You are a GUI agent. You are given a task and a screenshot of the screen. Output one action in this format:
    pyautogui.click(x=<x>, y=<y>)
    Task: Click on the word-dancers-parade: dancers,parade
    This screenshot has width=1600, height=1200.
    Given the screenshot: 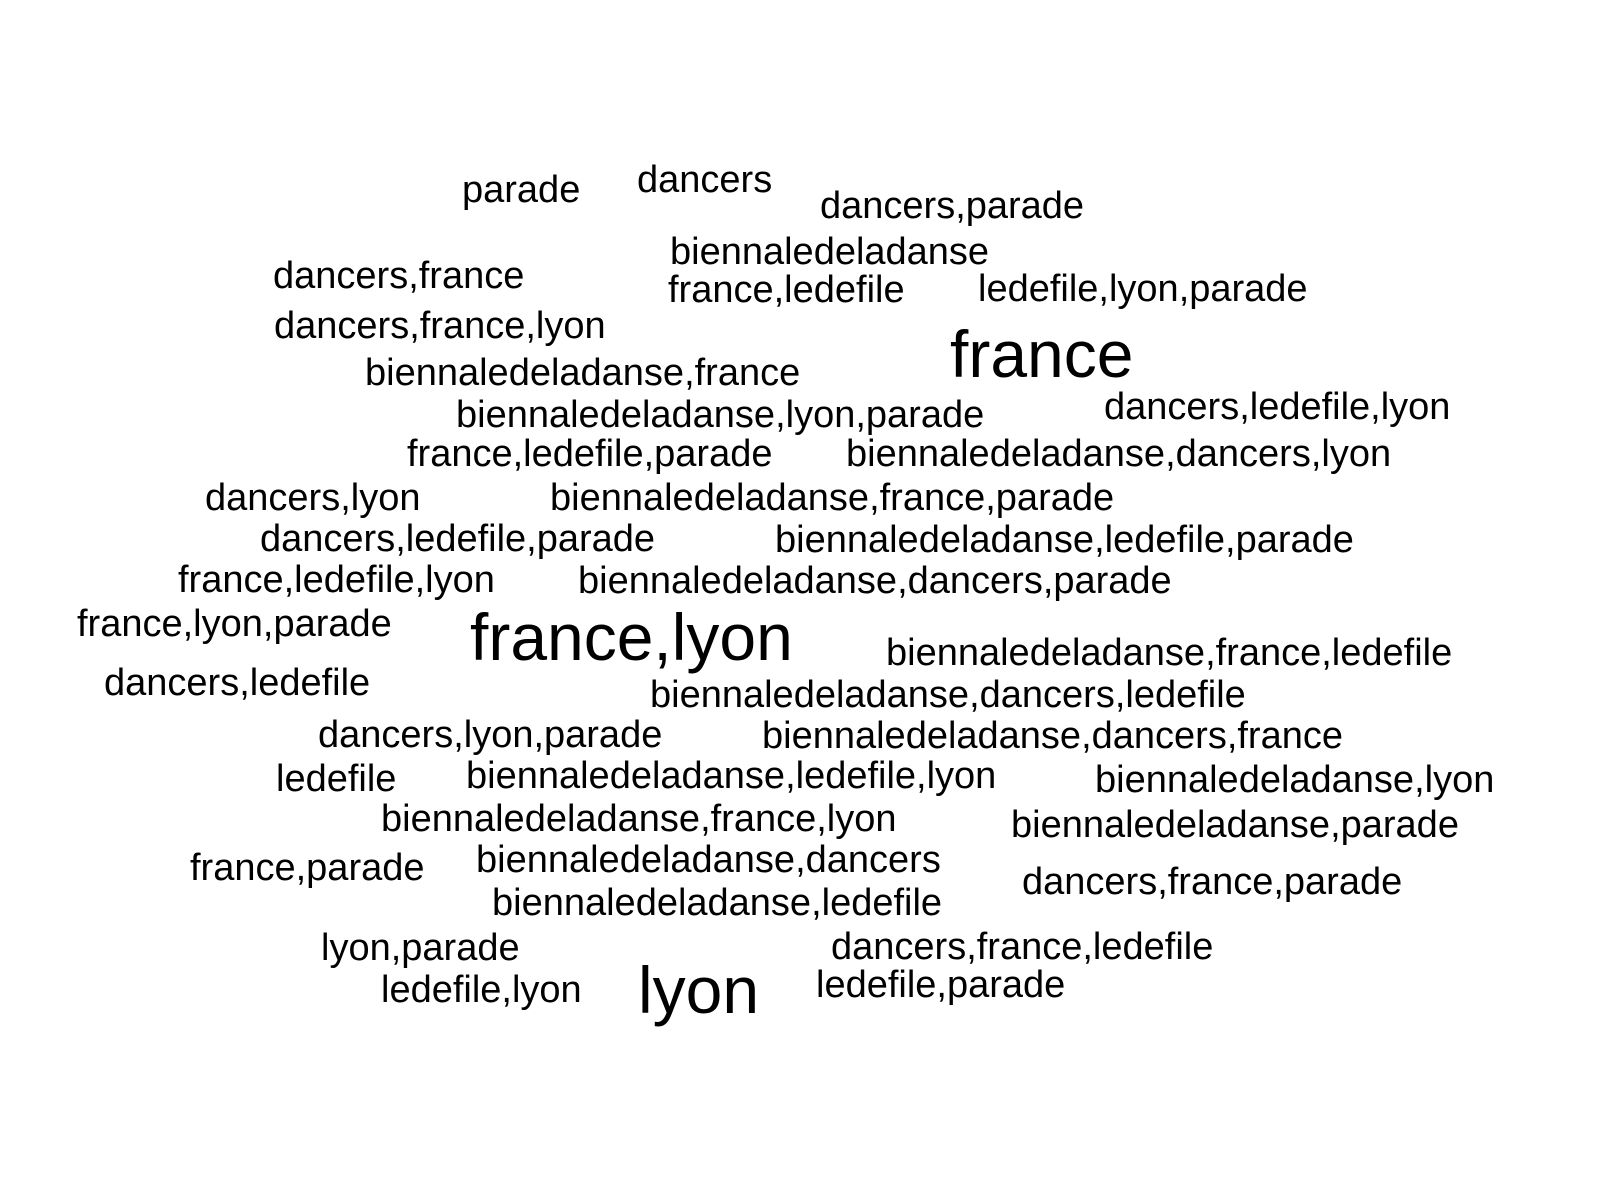 What is the action you would take?
    pyautogui.click(x=952, y=206)
    